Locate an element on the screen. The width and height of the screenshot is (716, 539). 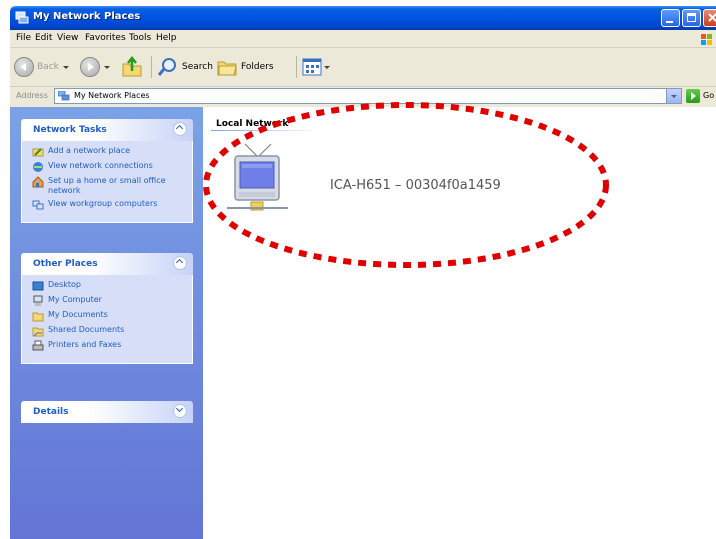
windows-flag-icon is located at coordinates (706, 39).